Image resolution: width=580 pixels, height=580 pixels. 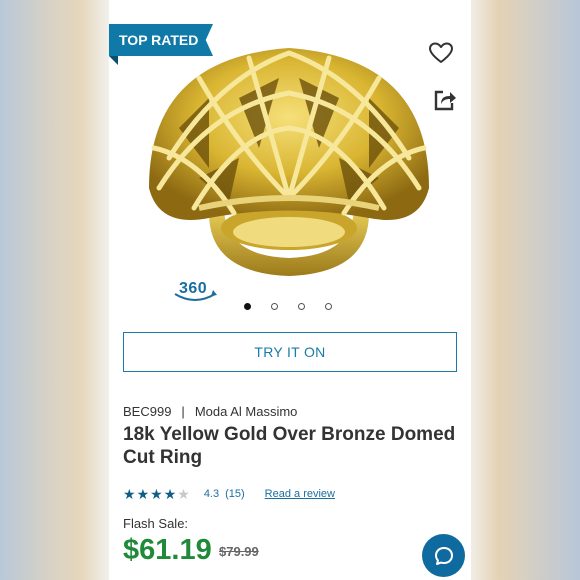 What do you see at coordinates (235, 494) in the screenshot?
I see `rating-count: (15)` at bounding box center [235, 494].